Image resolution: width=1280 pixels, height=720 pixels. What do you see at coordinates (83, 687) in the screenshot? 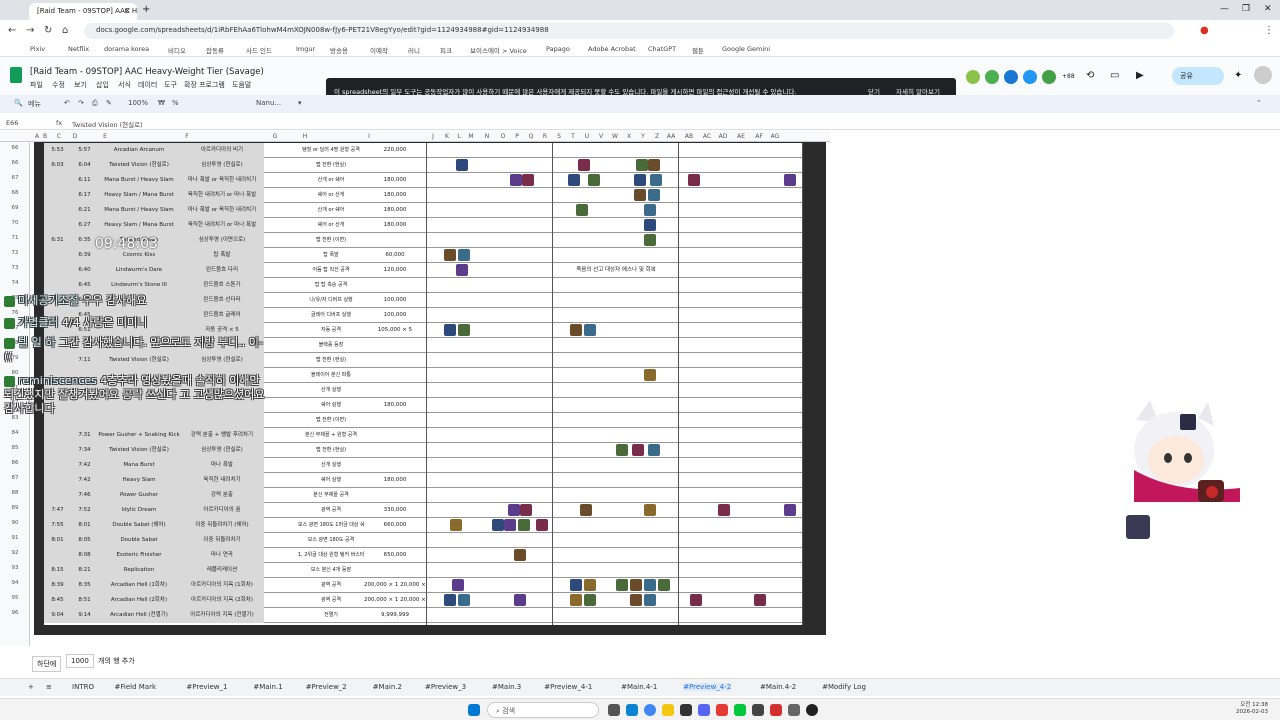
I see `sheet-tab: INTRO` at bounding box center [83, 687].